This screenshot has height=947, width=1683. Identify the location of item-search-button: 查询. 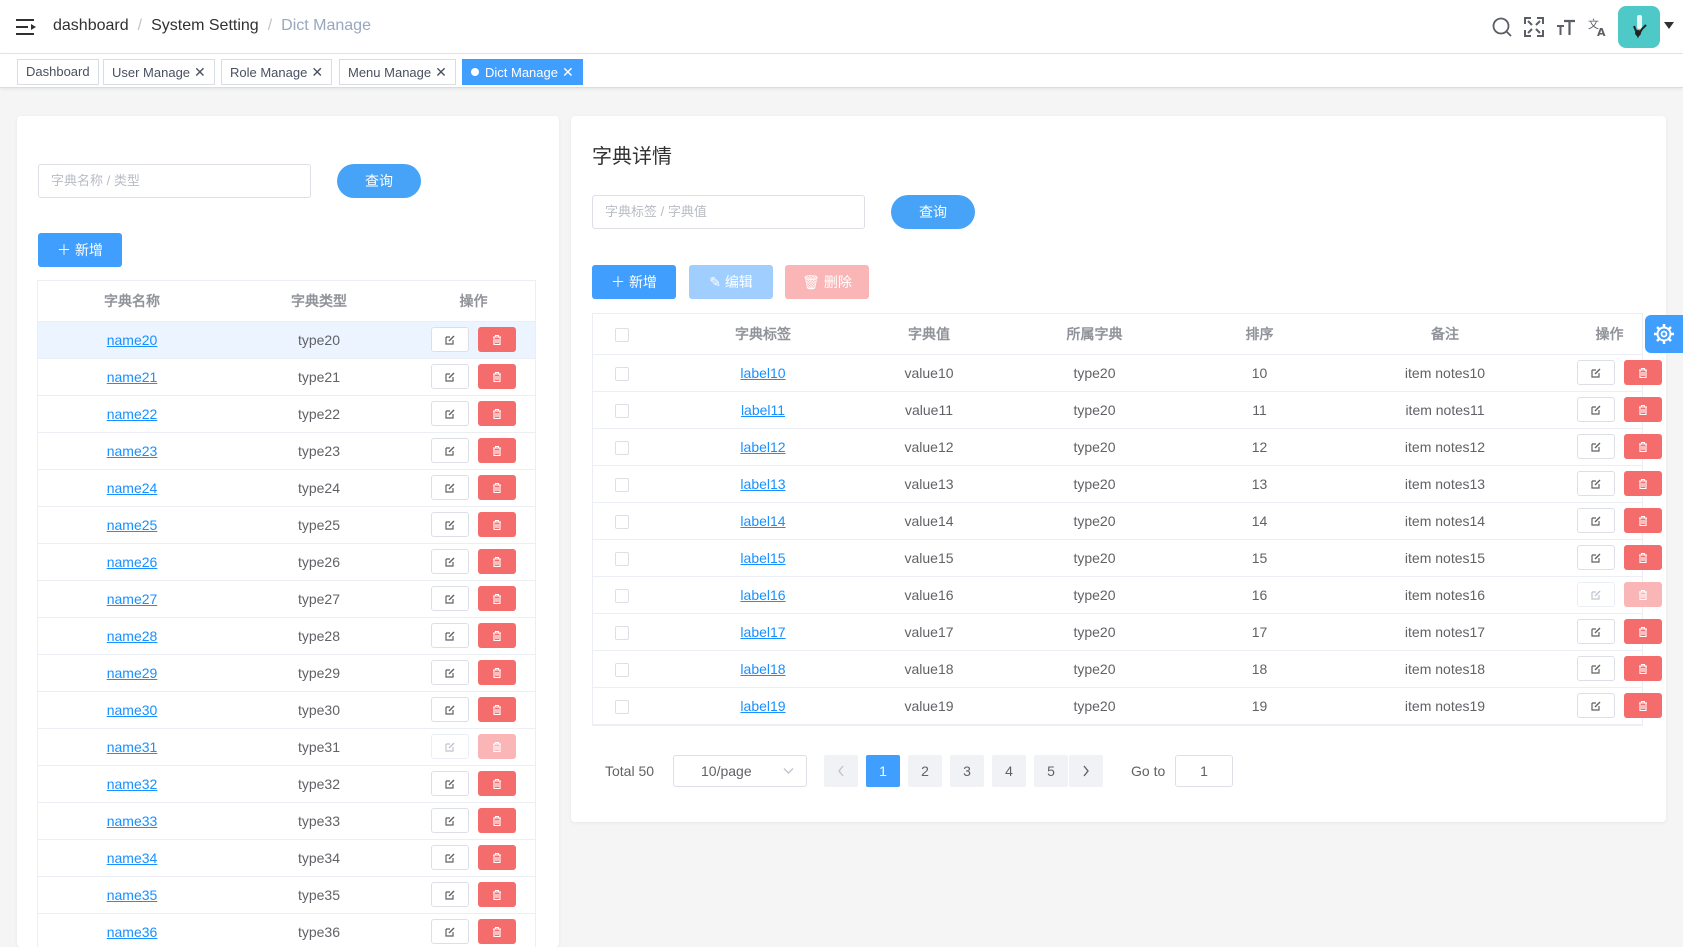
(933, 212).